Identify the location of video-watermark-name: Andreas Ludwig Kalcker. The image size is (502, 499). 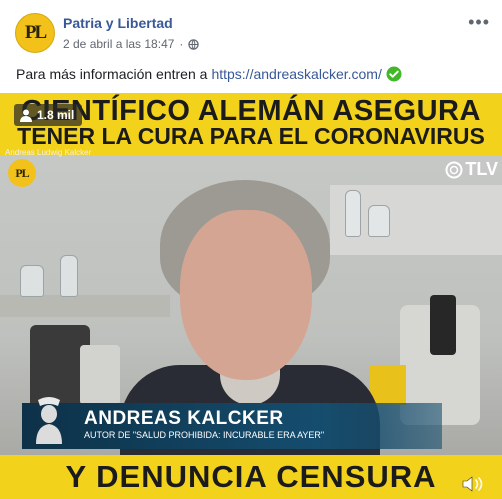
(48, 152).